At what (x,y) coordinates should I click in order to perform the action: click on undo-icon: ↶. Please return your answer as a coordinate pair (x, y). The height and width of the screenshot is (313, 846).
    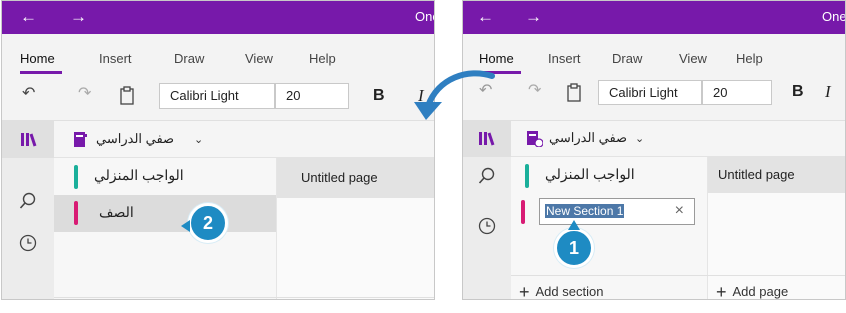
    Looking at the image, I should click on (28, 94).